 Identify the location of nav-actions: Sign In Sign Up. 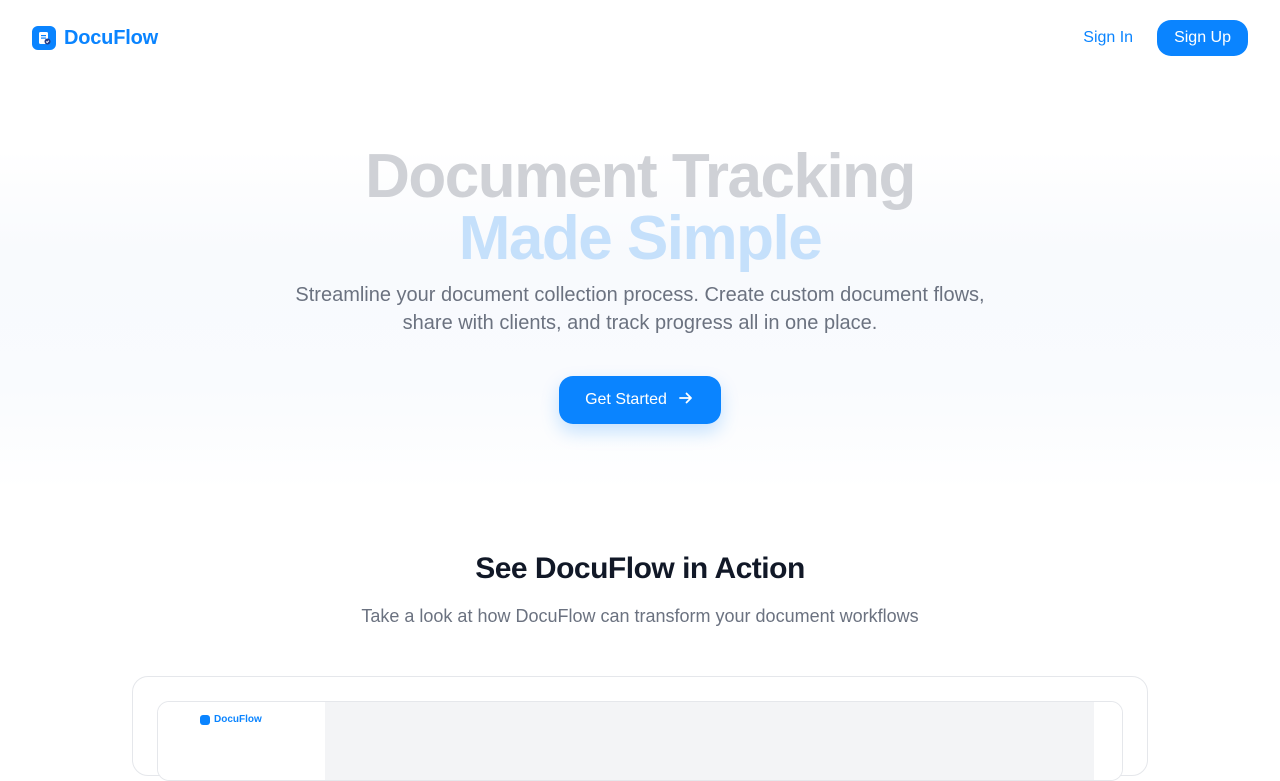
(1165, 38).